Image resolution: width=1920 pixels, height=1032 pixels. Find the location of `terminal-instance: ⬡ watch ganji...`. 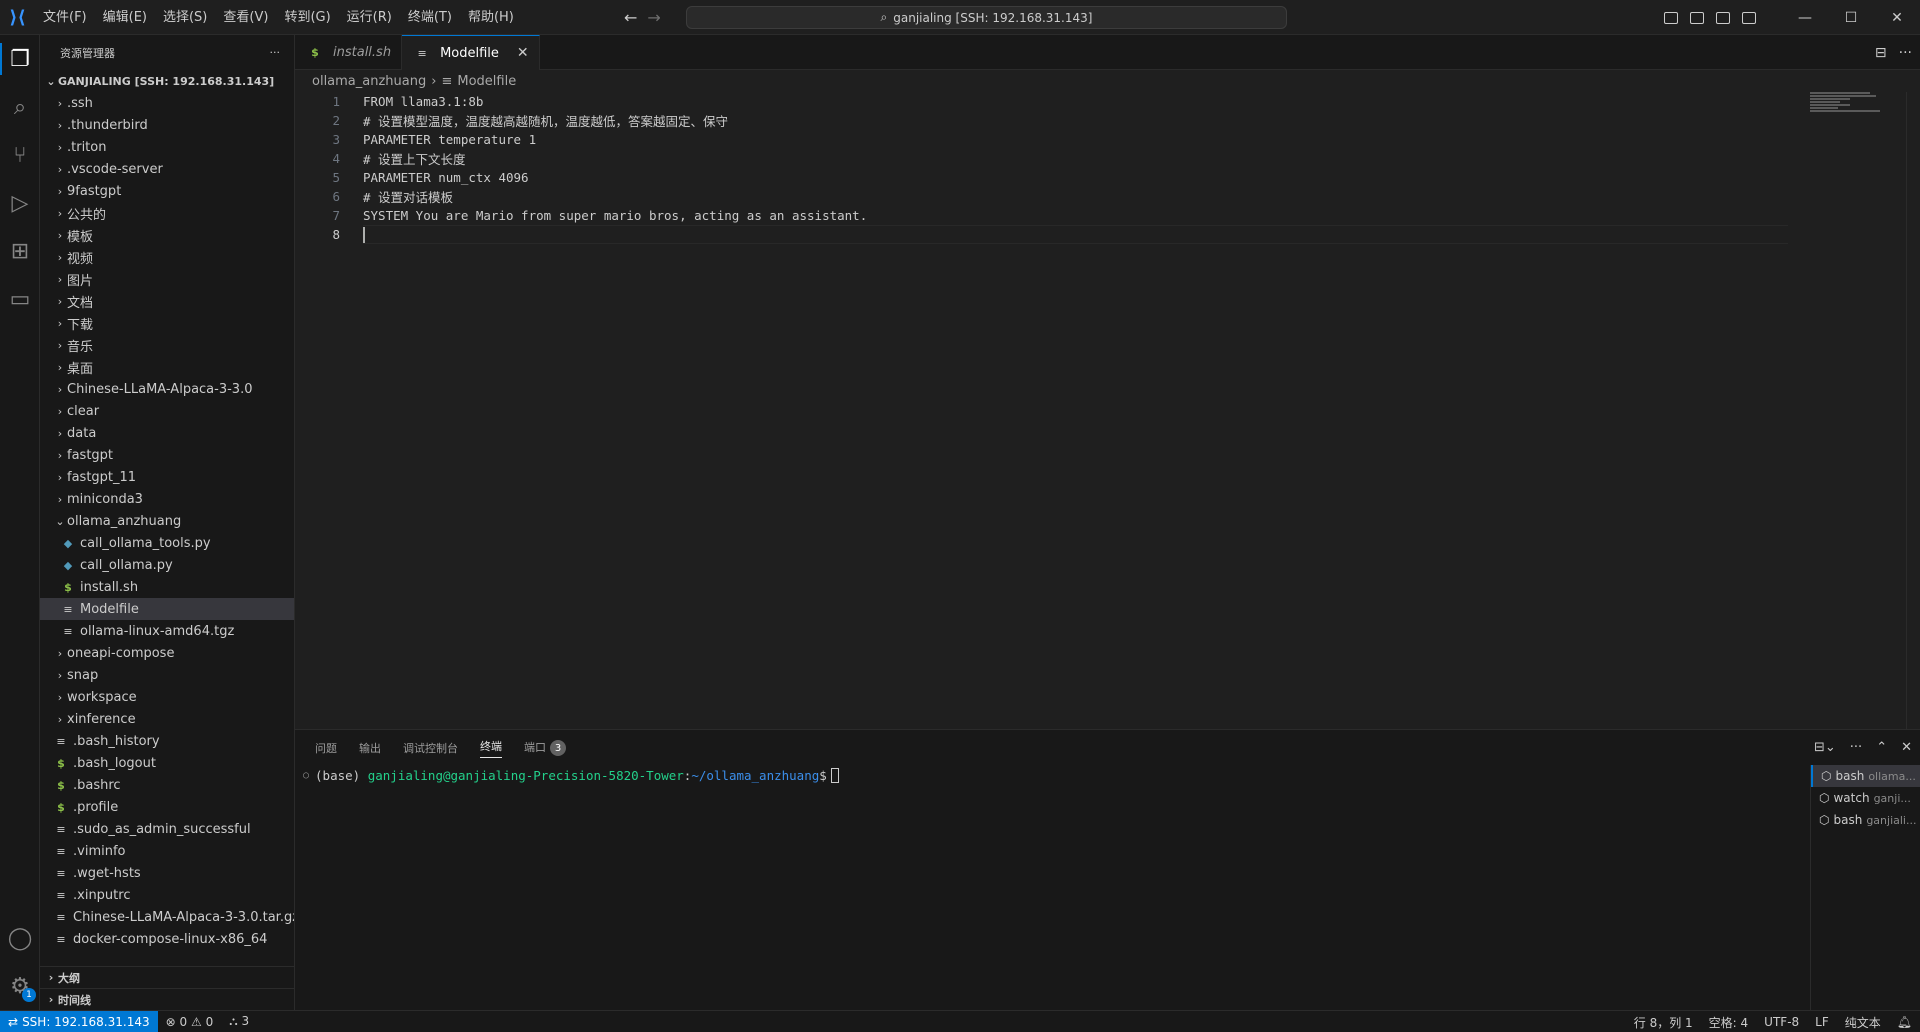

terminal-instance: ⬡ watch ganji... is located at coordinates (1865, 798).